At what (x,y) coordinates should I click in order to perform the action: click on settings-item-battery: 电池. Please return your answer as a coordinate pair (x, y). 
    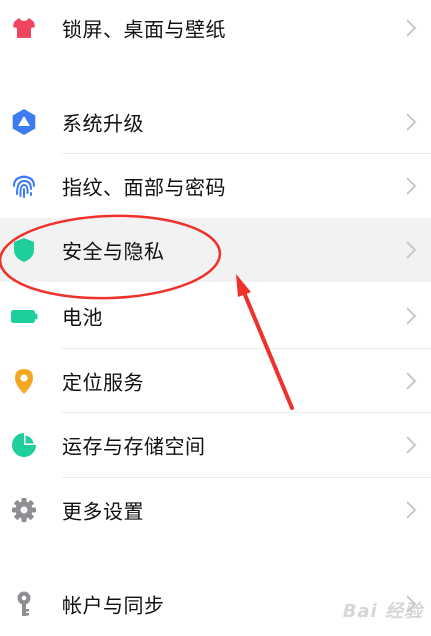
    Looking at the image, I should click on (215, 316).